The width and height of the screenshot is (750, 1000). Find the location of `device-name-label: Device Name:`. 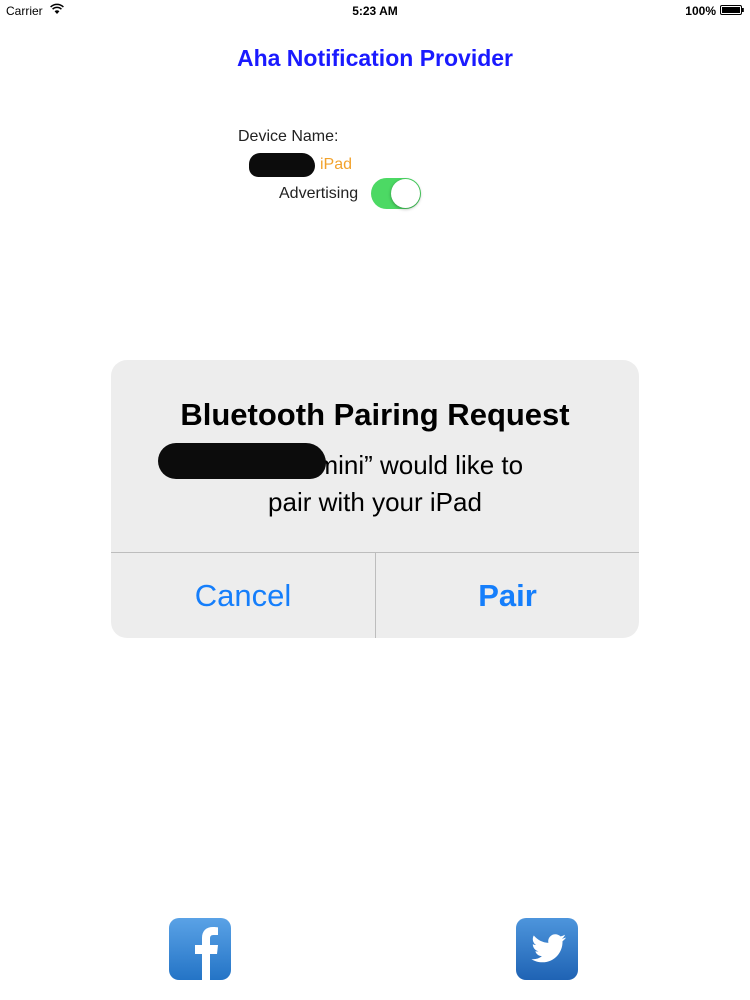

device-name-label: Device Name: is located at coordinates (288, 136).